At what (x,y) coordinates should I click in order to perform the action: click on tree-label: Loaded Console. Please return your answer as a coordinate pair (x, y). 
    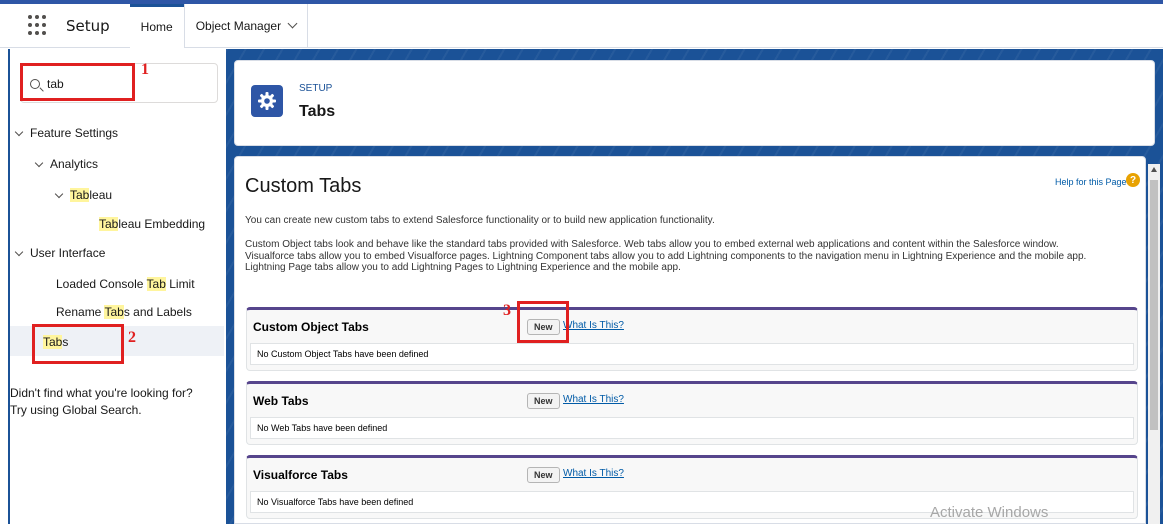
    Looking at the image, I should click on (101, 284).